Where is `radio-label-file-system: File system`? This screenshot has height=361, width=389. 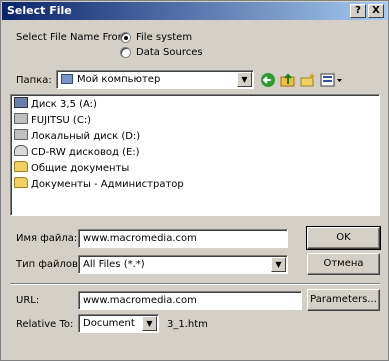
radio-label-file-system: File system is located at coordinates (164, 37).